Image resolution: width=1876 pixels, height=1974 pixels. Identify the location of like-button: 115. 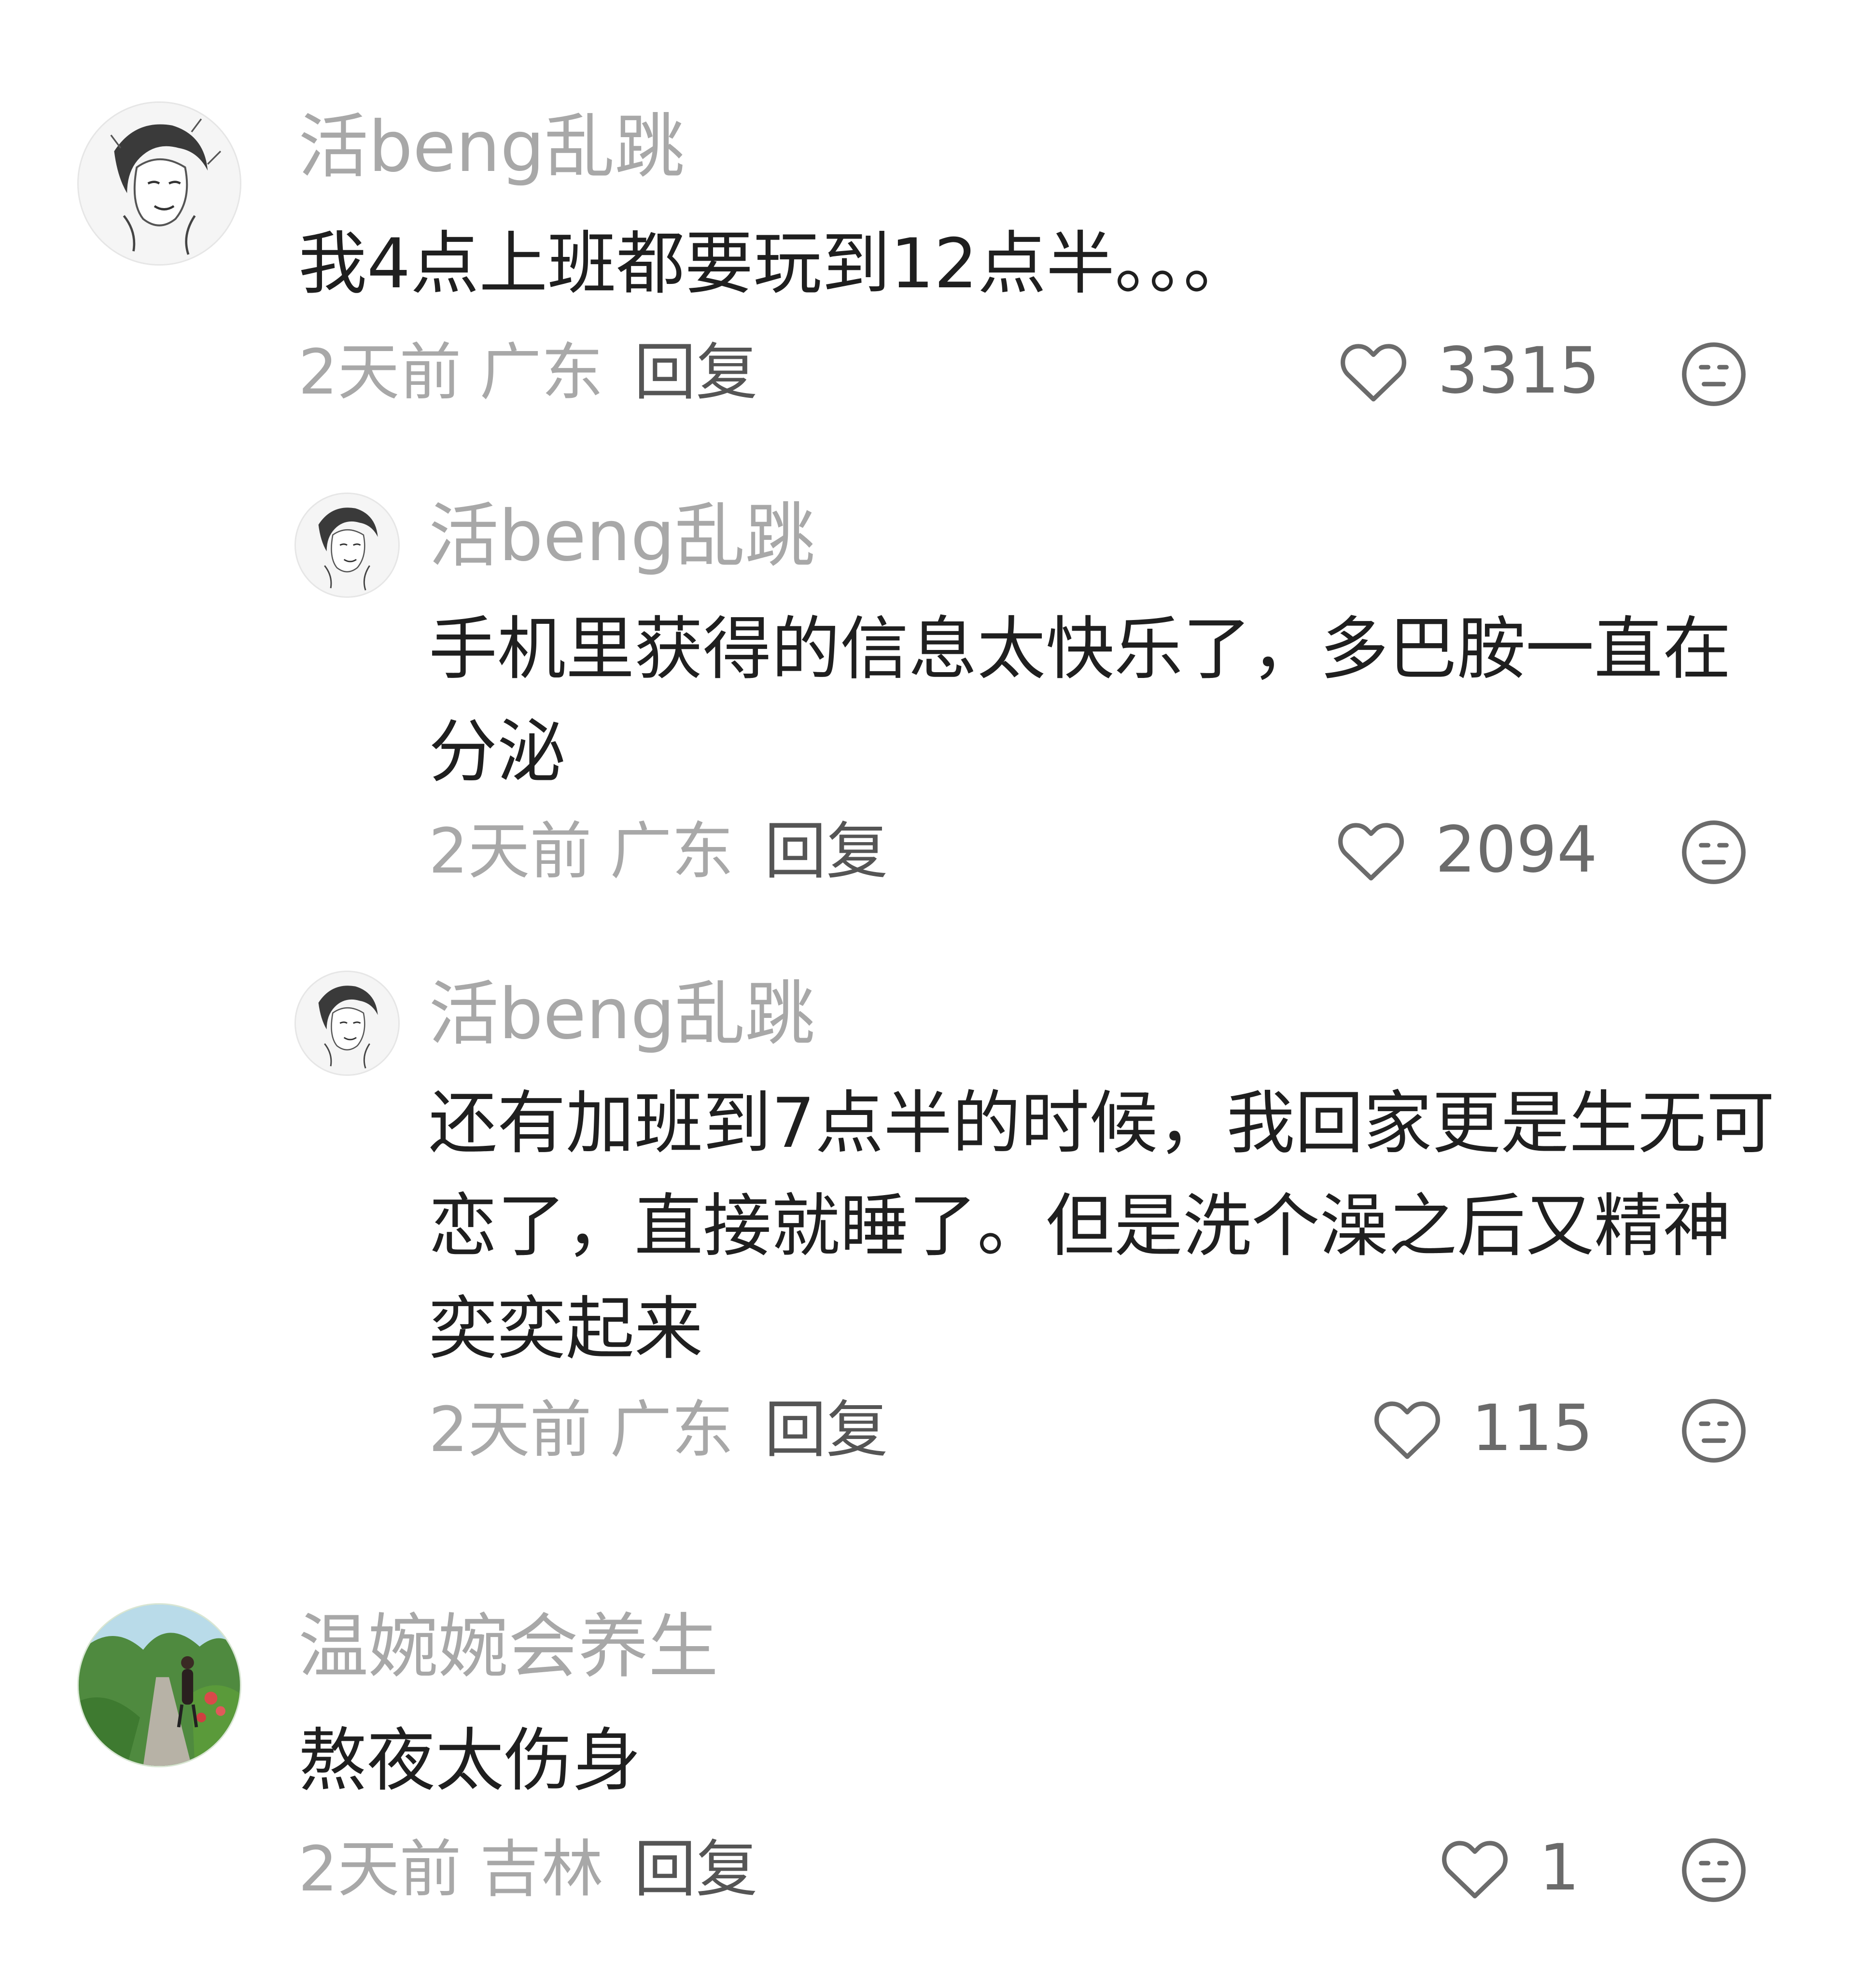
(1482, 1428).